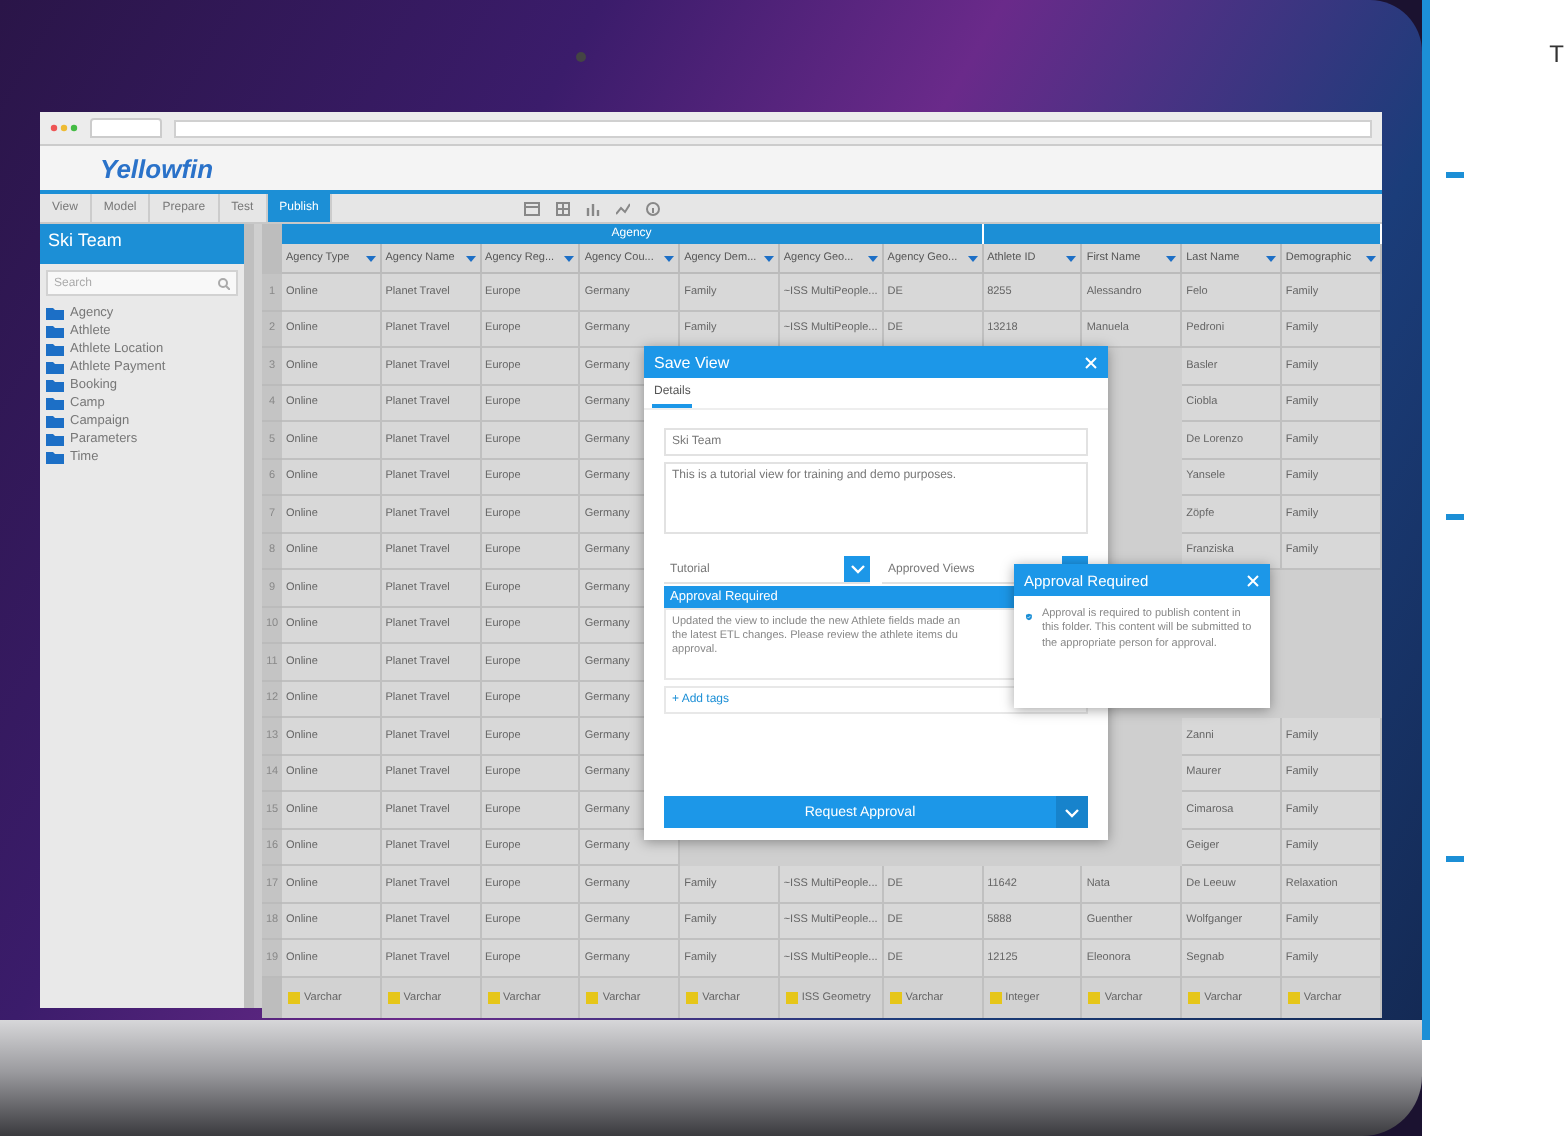 The height and width of the screenshot is (1136, 1564). I want to click on heading: T, so click(1556, 54).